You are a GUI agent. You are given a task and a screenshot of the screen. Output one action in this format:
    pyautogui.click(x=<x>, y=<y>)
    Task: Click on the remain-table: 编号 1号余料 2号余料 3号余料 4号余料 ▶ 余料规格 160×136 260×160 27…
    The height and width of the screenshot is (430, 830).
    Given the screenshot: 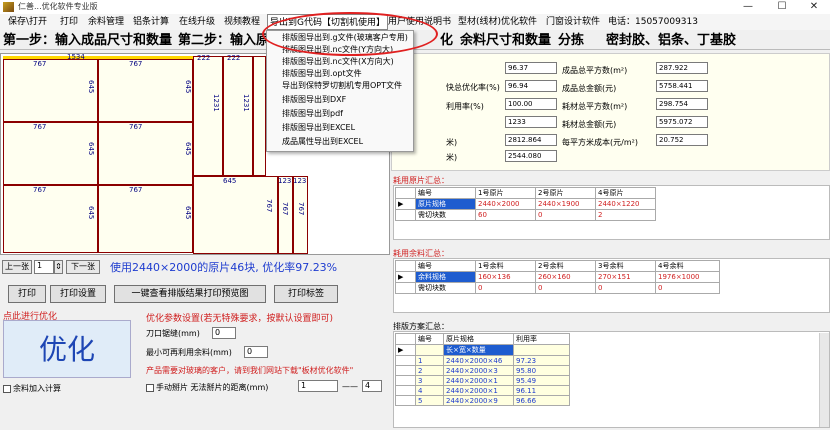 What is the action you would take?
    pyautogui.click(x=557, y=277)
    